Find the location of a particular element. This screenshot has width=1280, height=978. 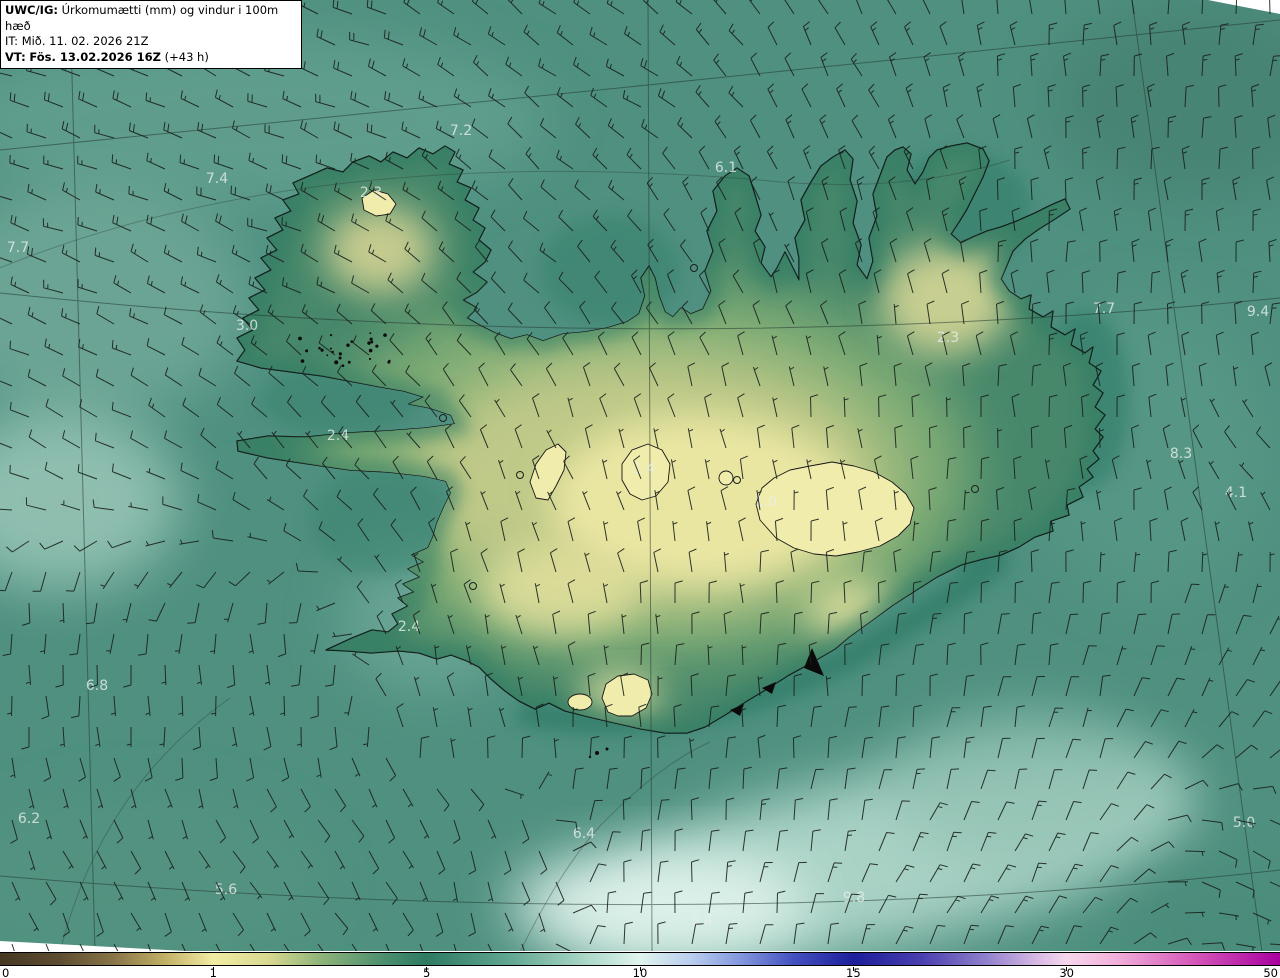

colorbar-tick-label: 50 is located at coordinates (1270, 972).